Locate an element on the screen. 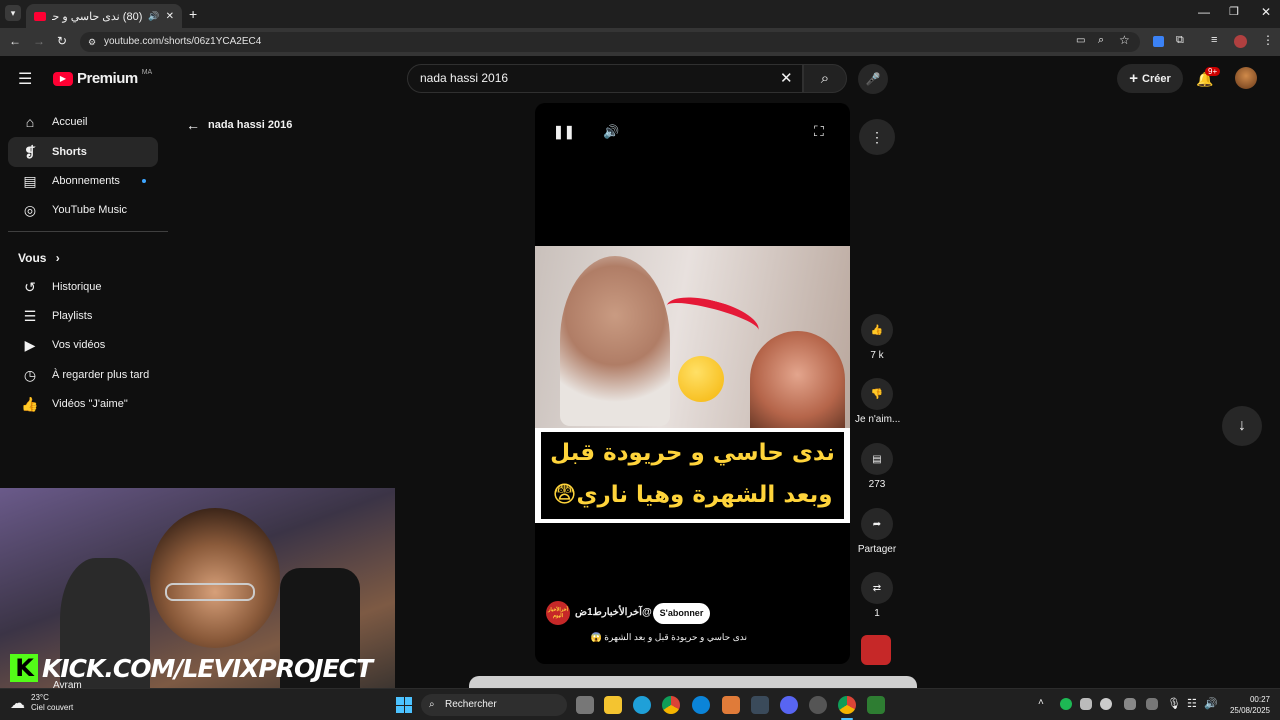 Image resolution: width=1280 pixels, height=720 pixels. microphone-icon: 🎤 is located at coordinates (873, 79).